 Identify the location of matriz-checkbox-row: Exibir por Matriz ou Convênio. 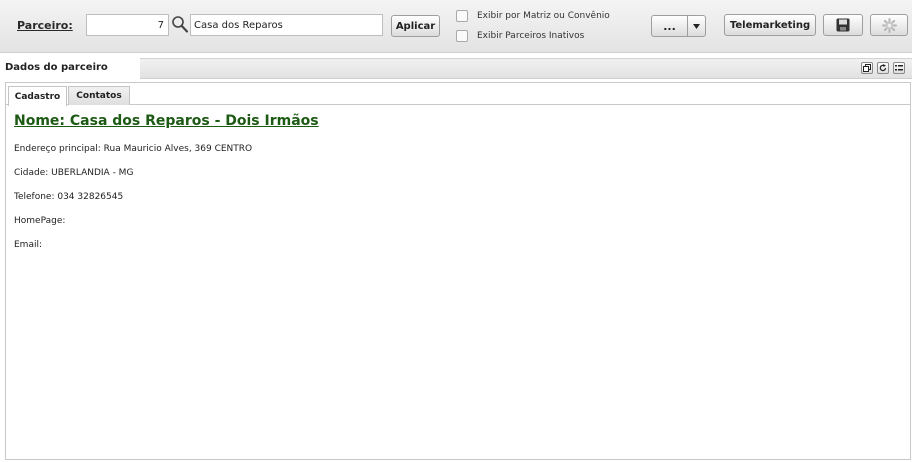
(533, 16).